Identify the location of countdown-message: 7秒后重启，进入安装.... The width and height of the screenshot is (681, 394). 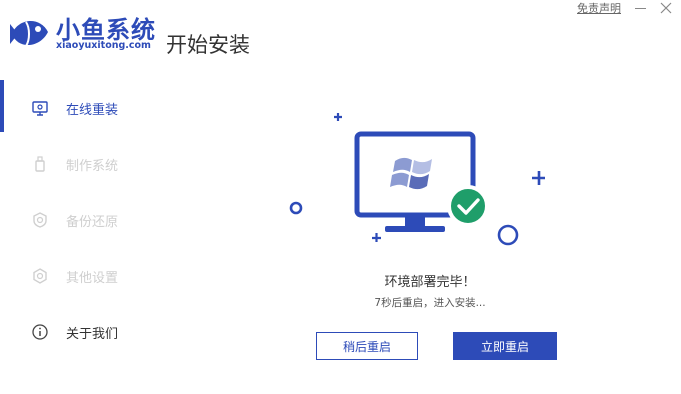
(430, 303).